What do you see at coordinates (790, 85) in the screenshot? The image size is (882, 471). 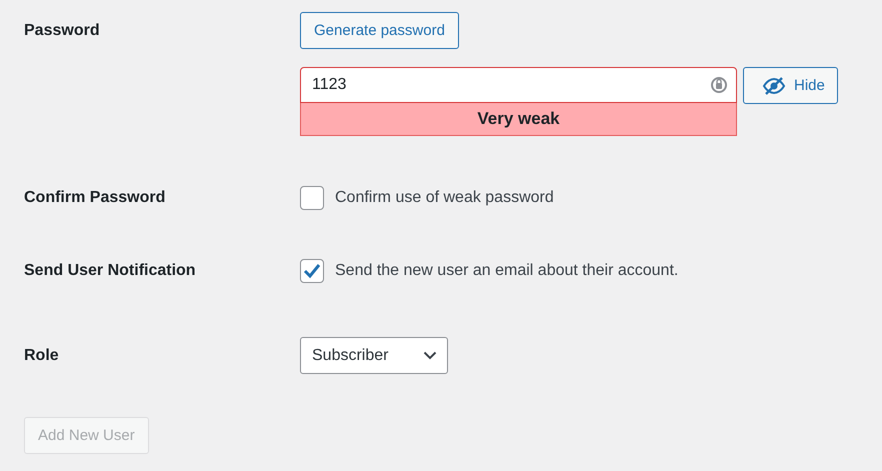 I see `hide-button: Hide` at bounding box center [790, 85].